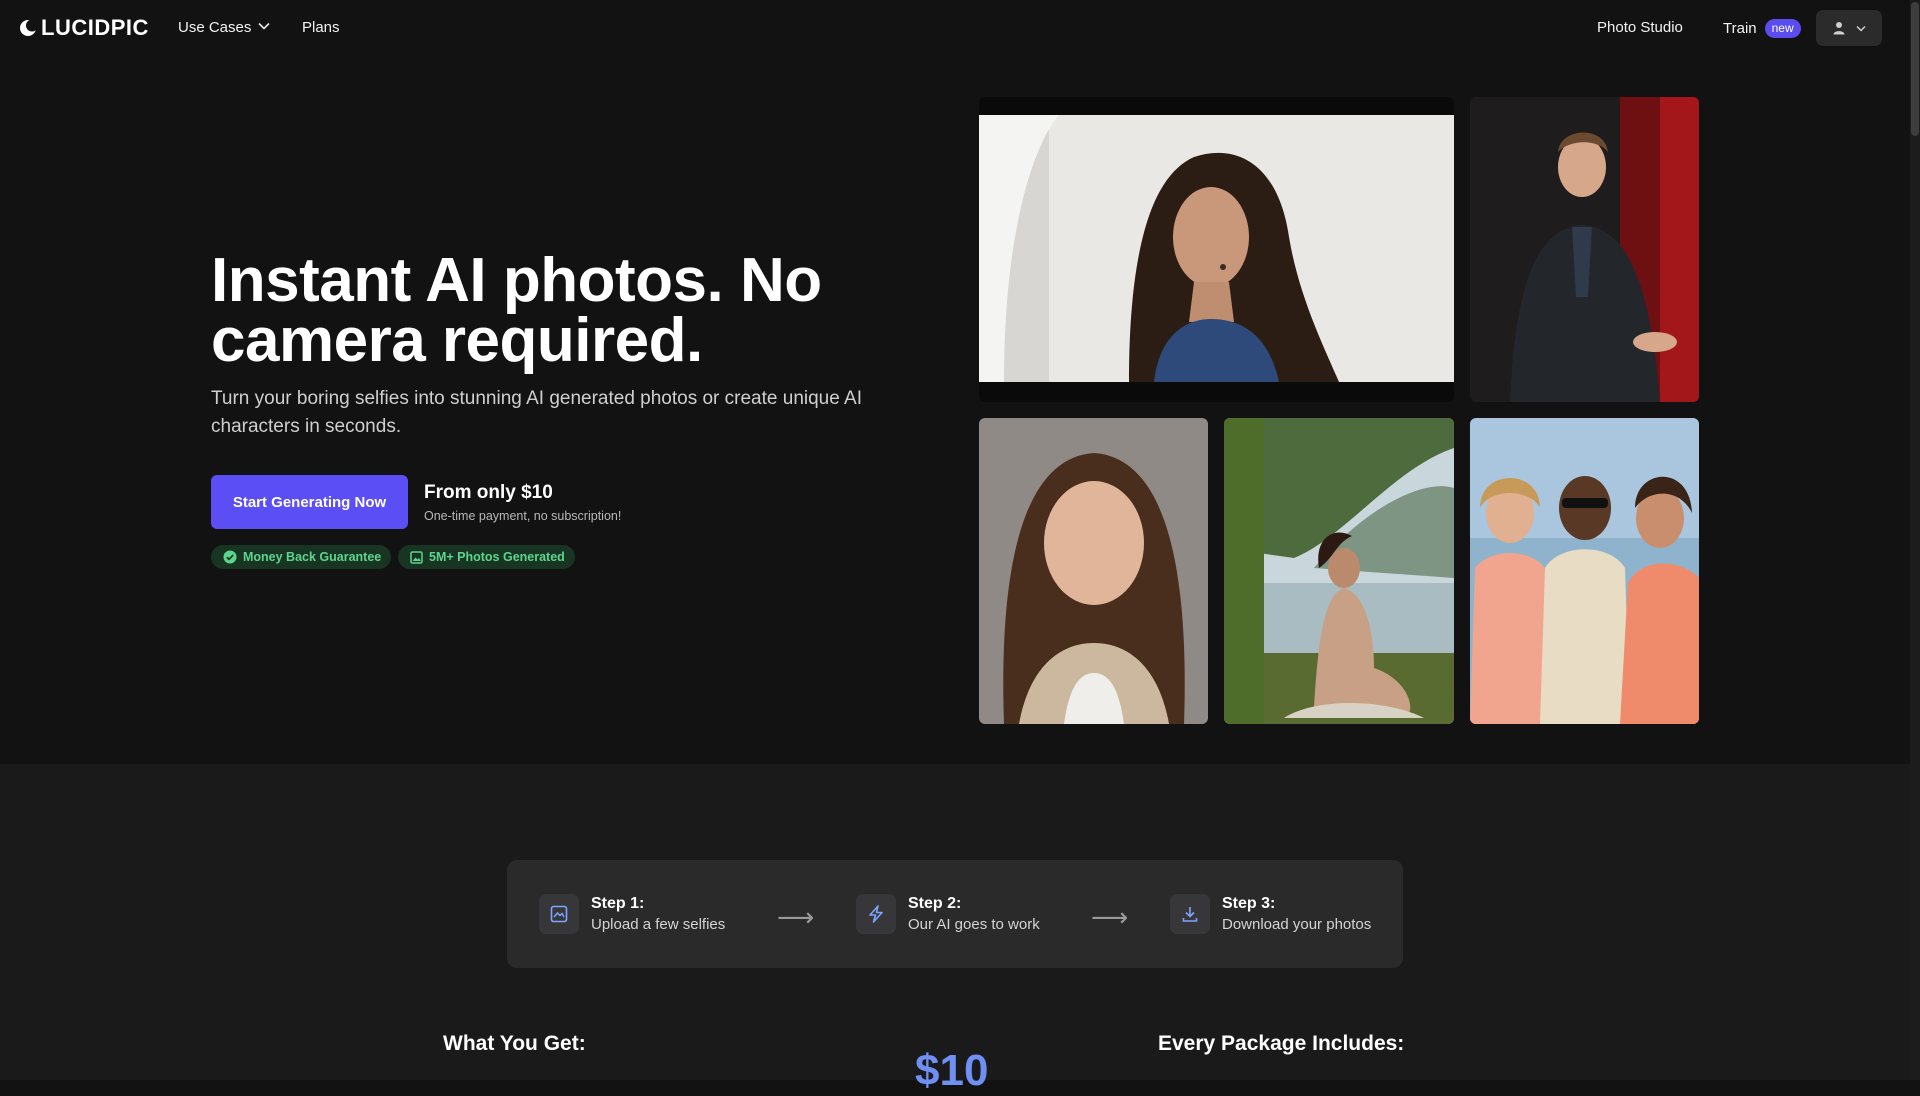  I want to click on sample-photo-man-speaker, so click(1584, 249).